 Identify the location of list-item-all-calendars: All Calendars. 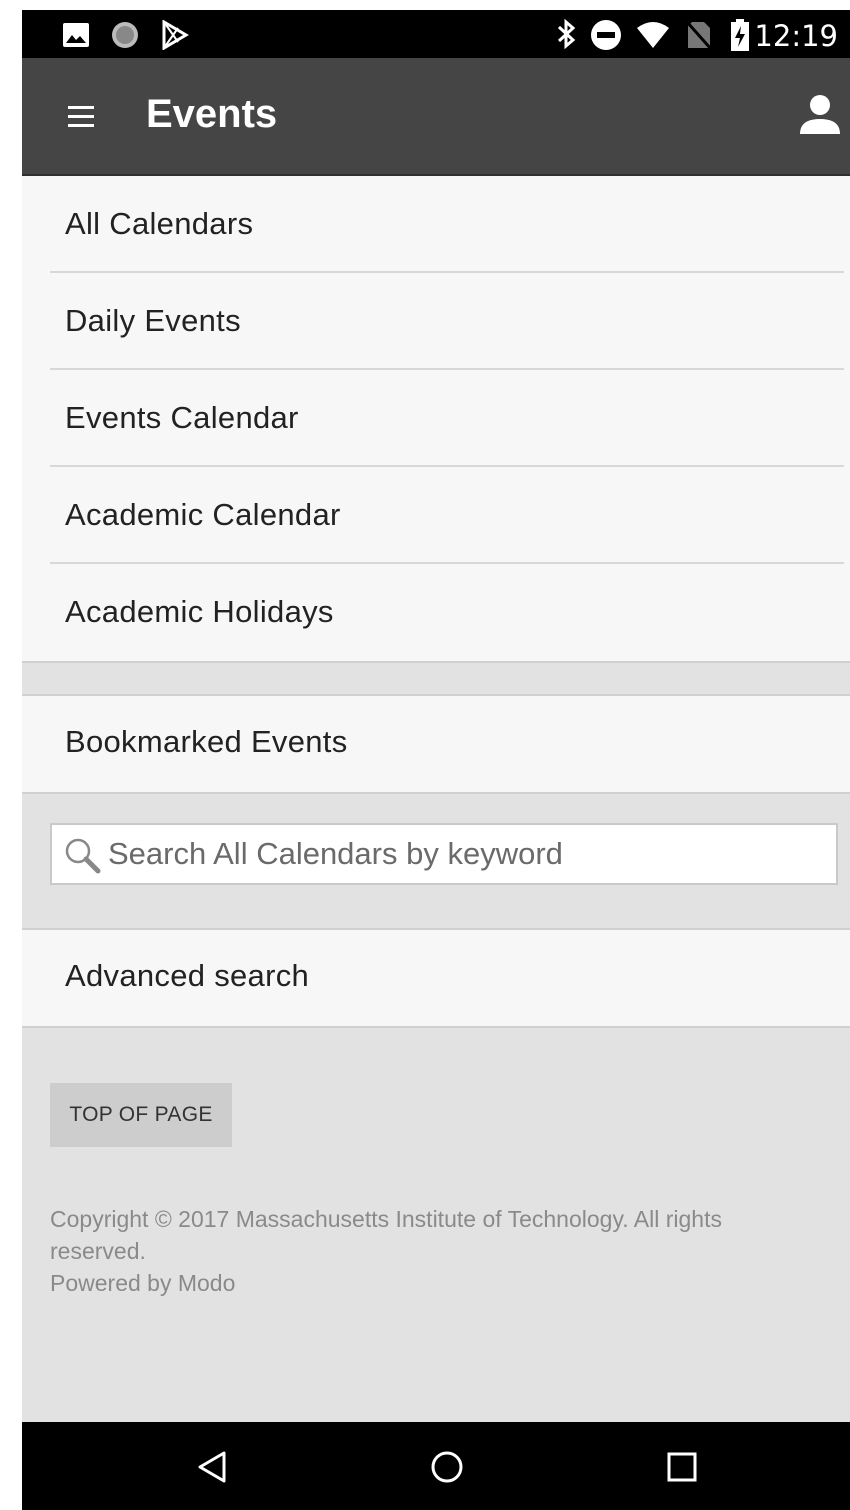
(436, 224).